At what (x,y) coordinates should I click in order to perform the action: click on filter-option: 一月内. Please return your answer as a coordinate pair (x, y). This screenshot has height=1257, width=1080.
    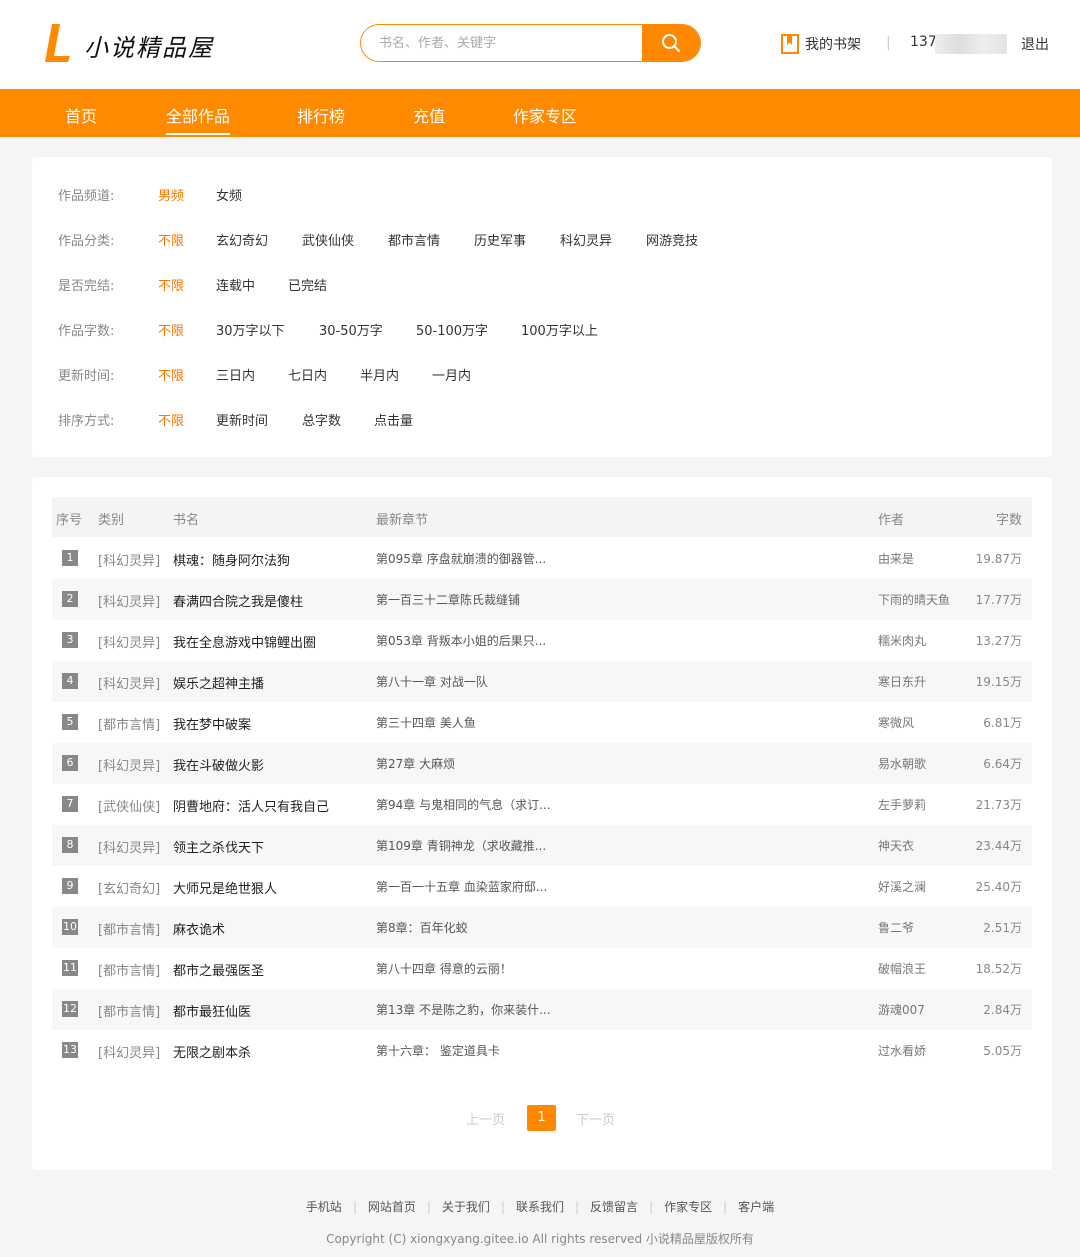
    Looking at the image, I should click on (451, 374).